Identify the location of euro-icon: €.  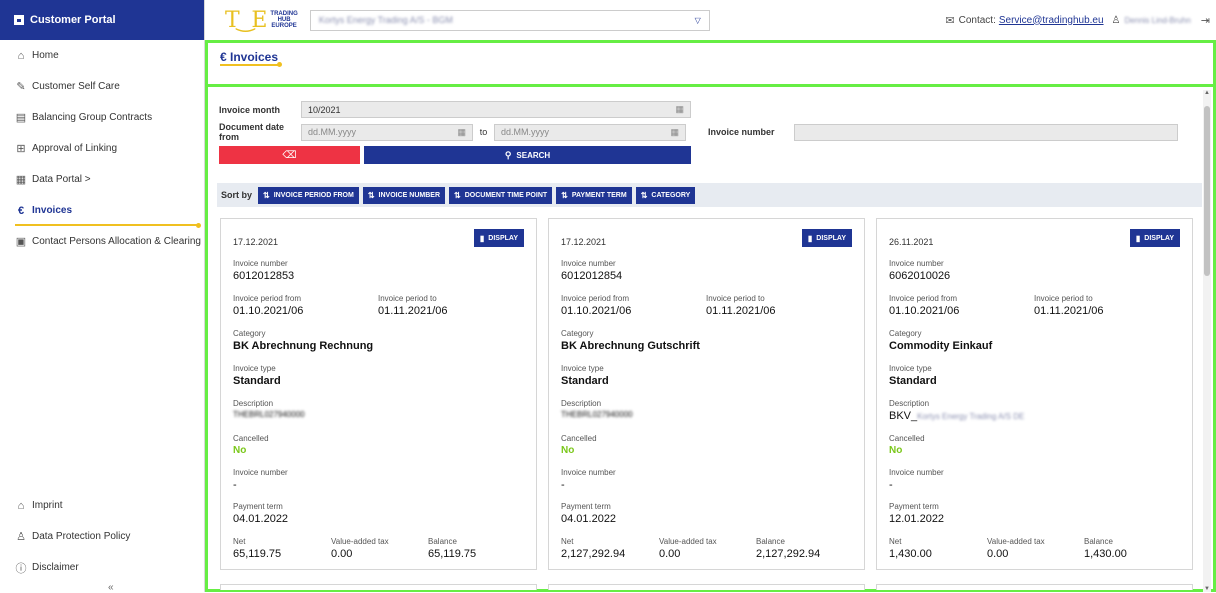
(21, 210).